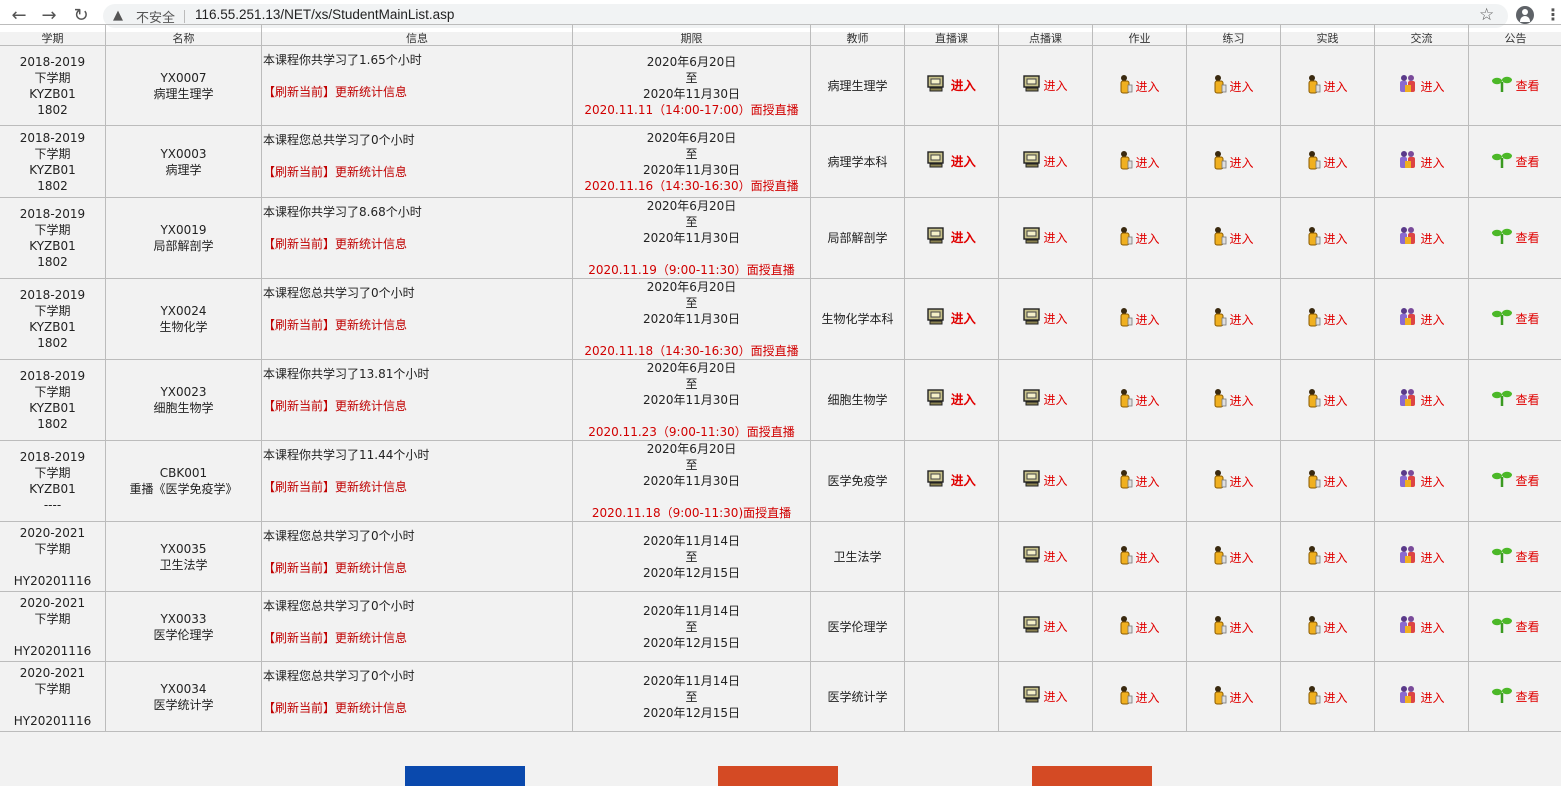 The height and width of the screenshot is (786, 1561). Describe the element at coordinates (692, 351) in the screenshot. I see `live-schedule-link: 2020.11.18（14:30-16:30）面授直播` at that location.